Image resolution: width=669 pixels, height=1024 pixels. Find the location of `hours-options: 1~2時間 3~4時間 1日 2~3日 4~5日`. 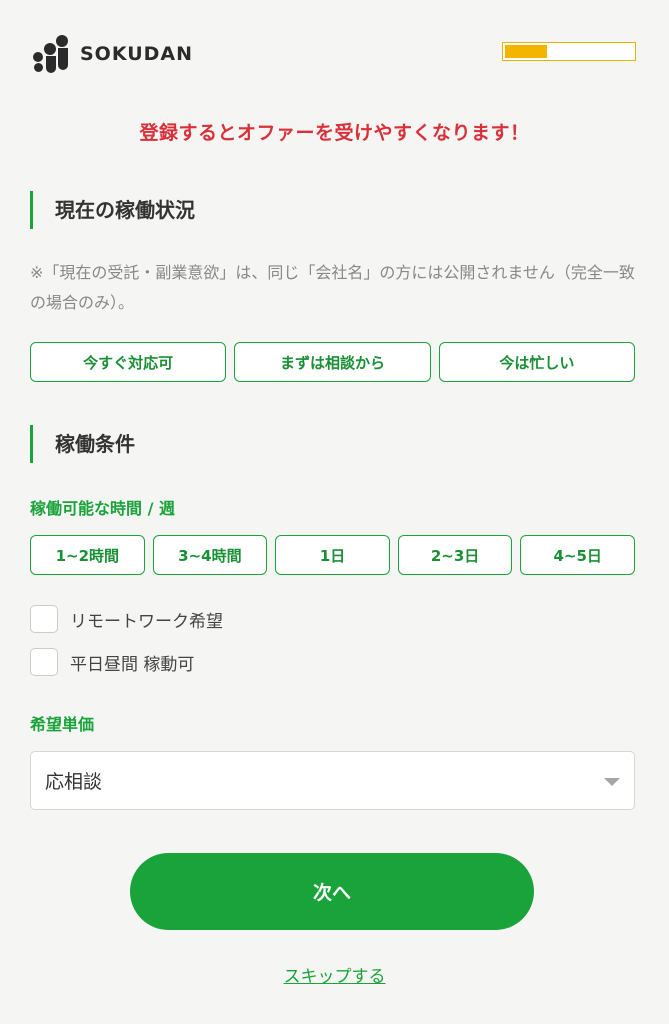

hours-options: 1~2時間 3~4時間 1日 2~3日 4~5日 is located at coordinates (332, 555).